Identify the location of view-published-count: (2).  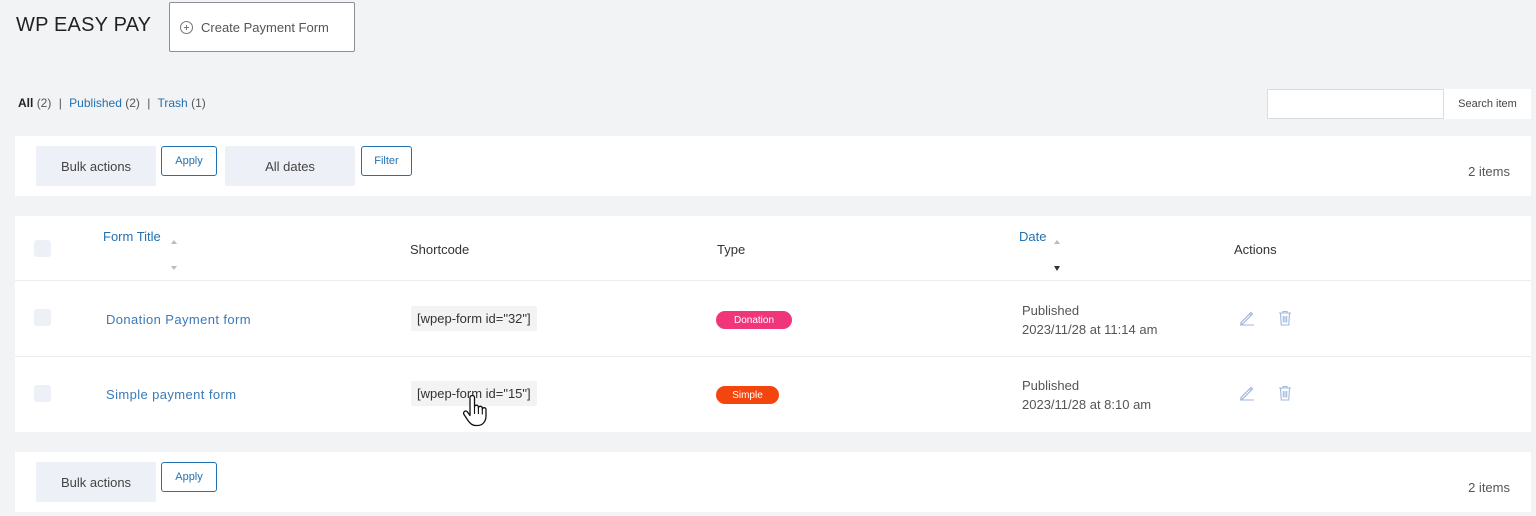
(132, 103).